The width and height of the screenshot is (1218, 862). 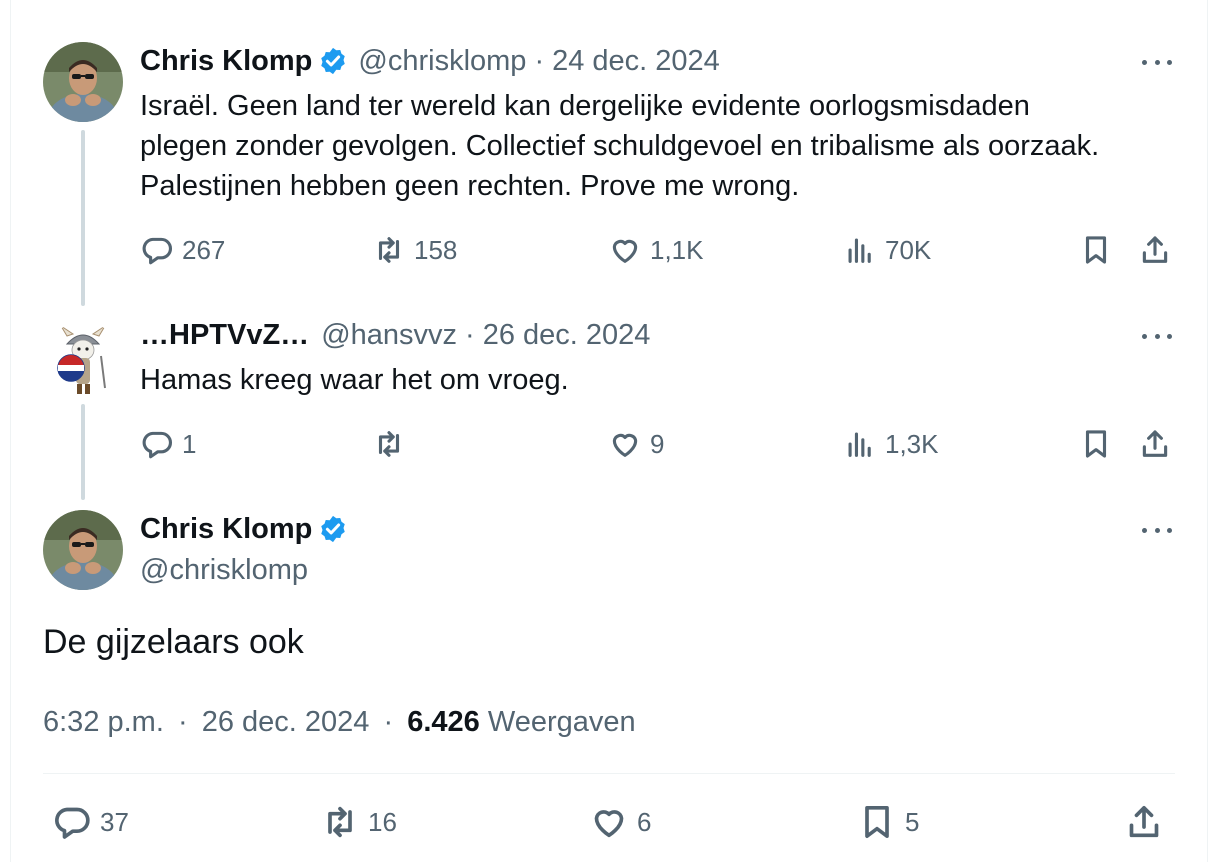 I want to click on column-border-right, so click(x=1207, y=431).